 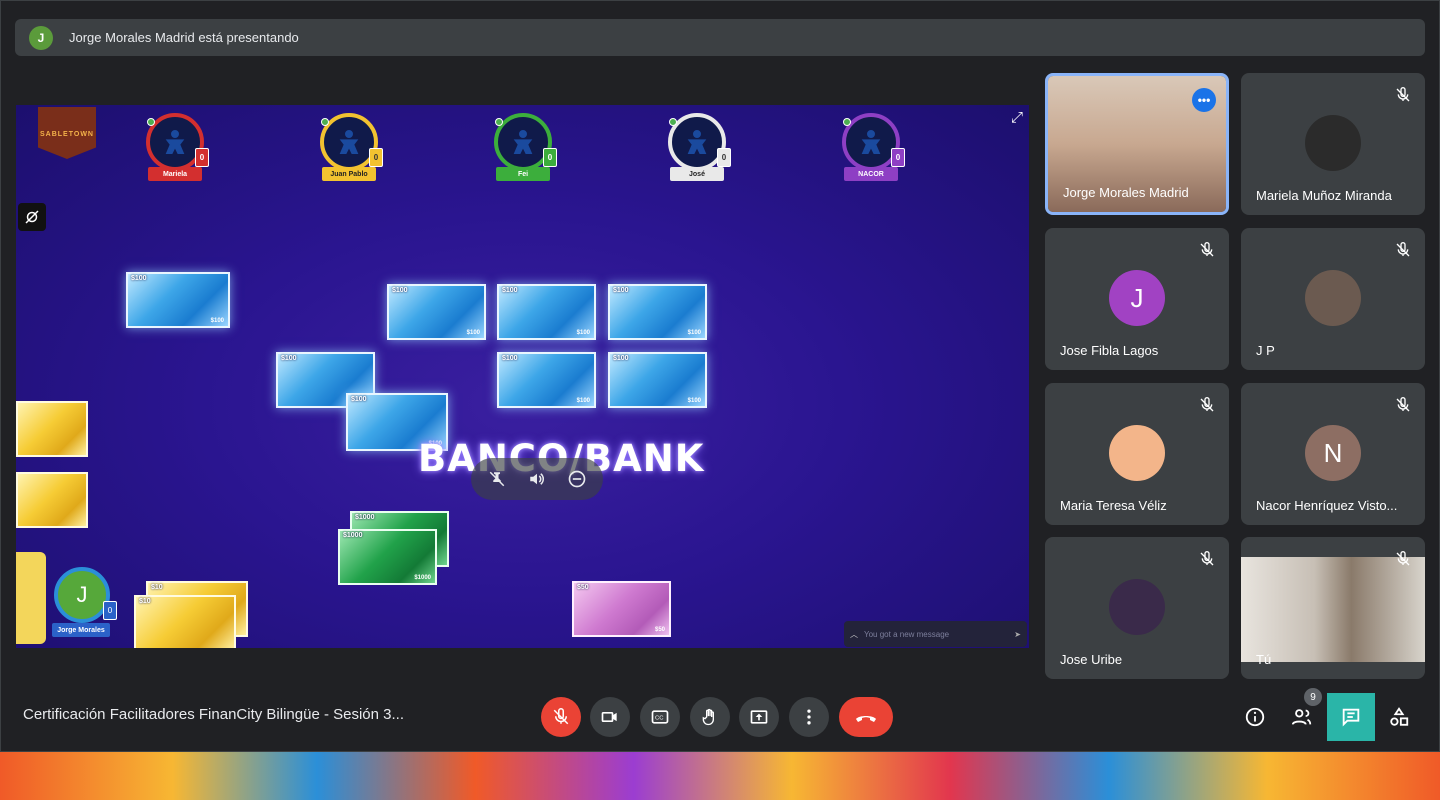 What do you see at coordinates (1017, 117) in the screenshot?
I see `fullscreen-icon: ⤢` at bounding box center [1017, 117].